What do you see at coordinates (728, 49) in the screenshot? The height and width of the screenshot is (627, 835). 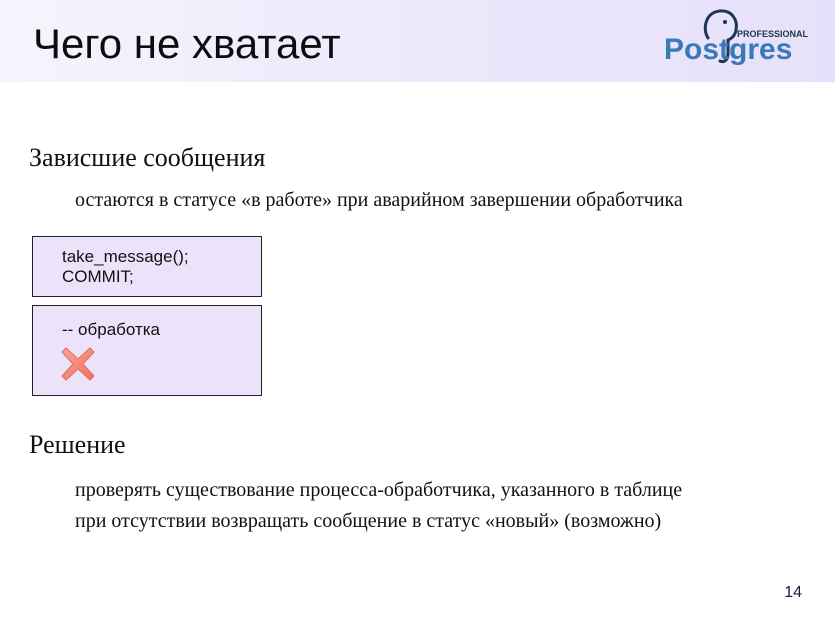 I see `logo-brand-text: Postgres` at bounding box center [728, 49].